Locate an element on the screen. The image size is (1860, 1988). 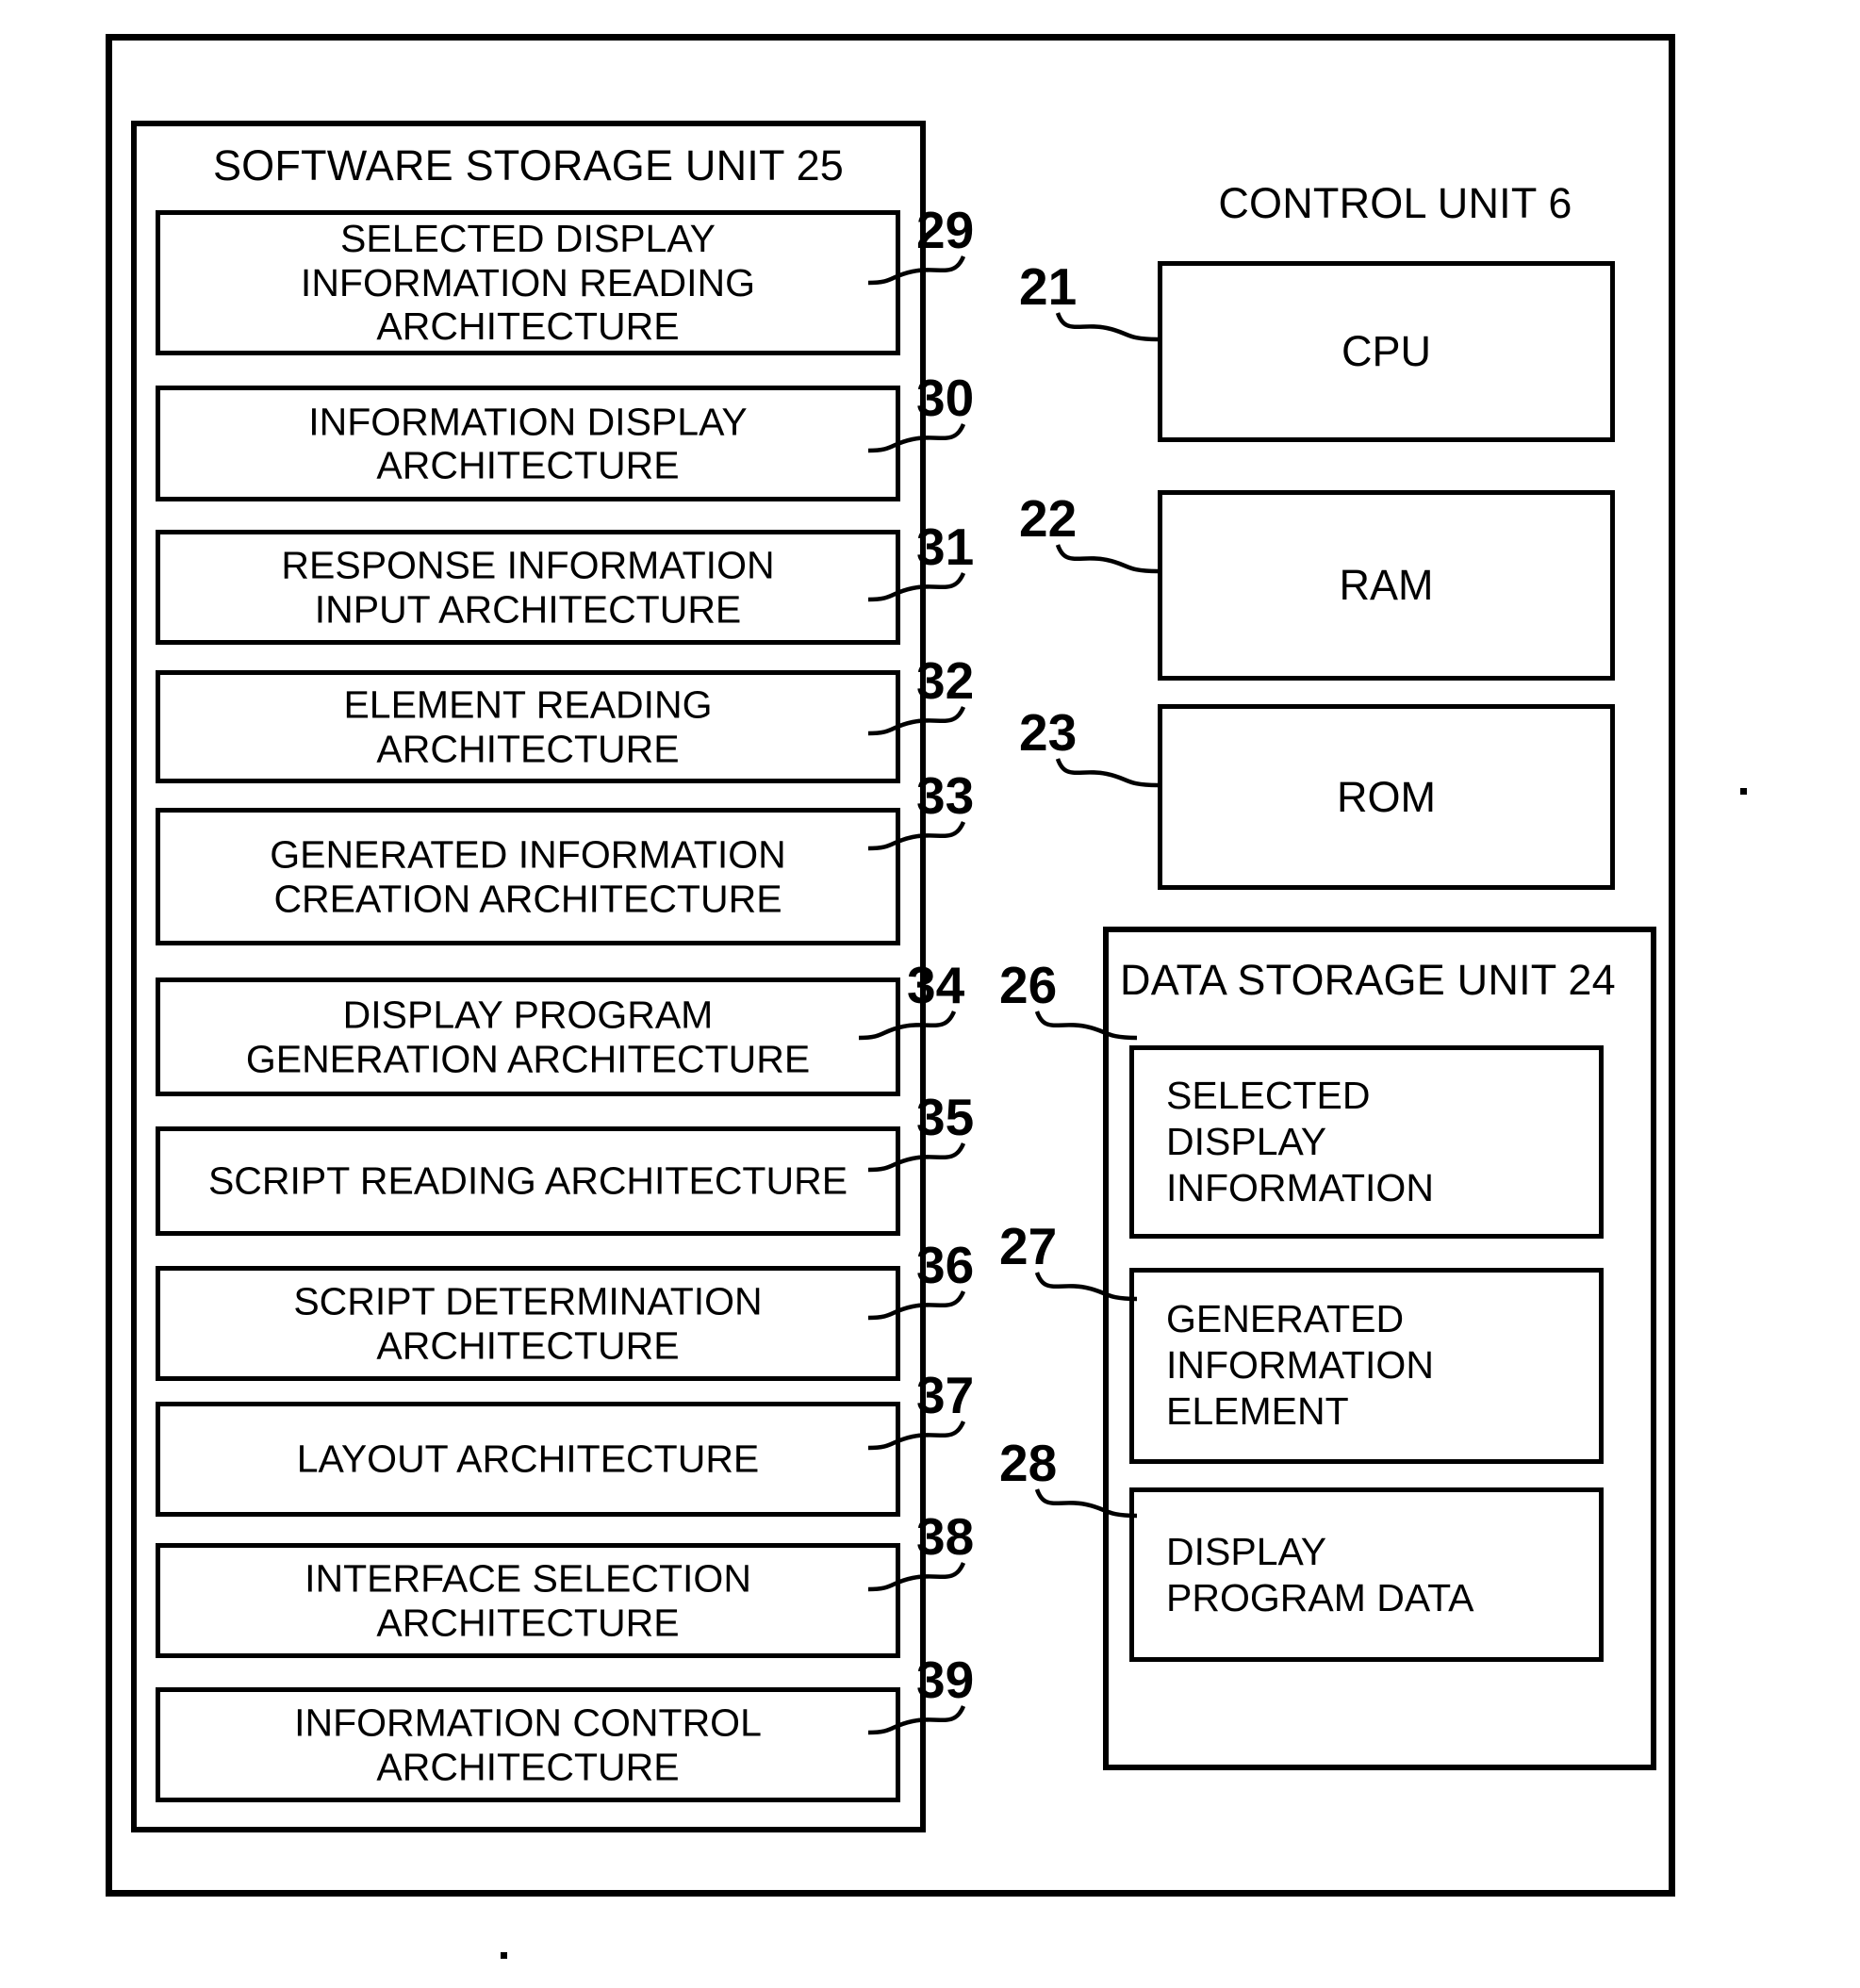
ref-numeral-21: 21 is located at coordinates (1048, 287).